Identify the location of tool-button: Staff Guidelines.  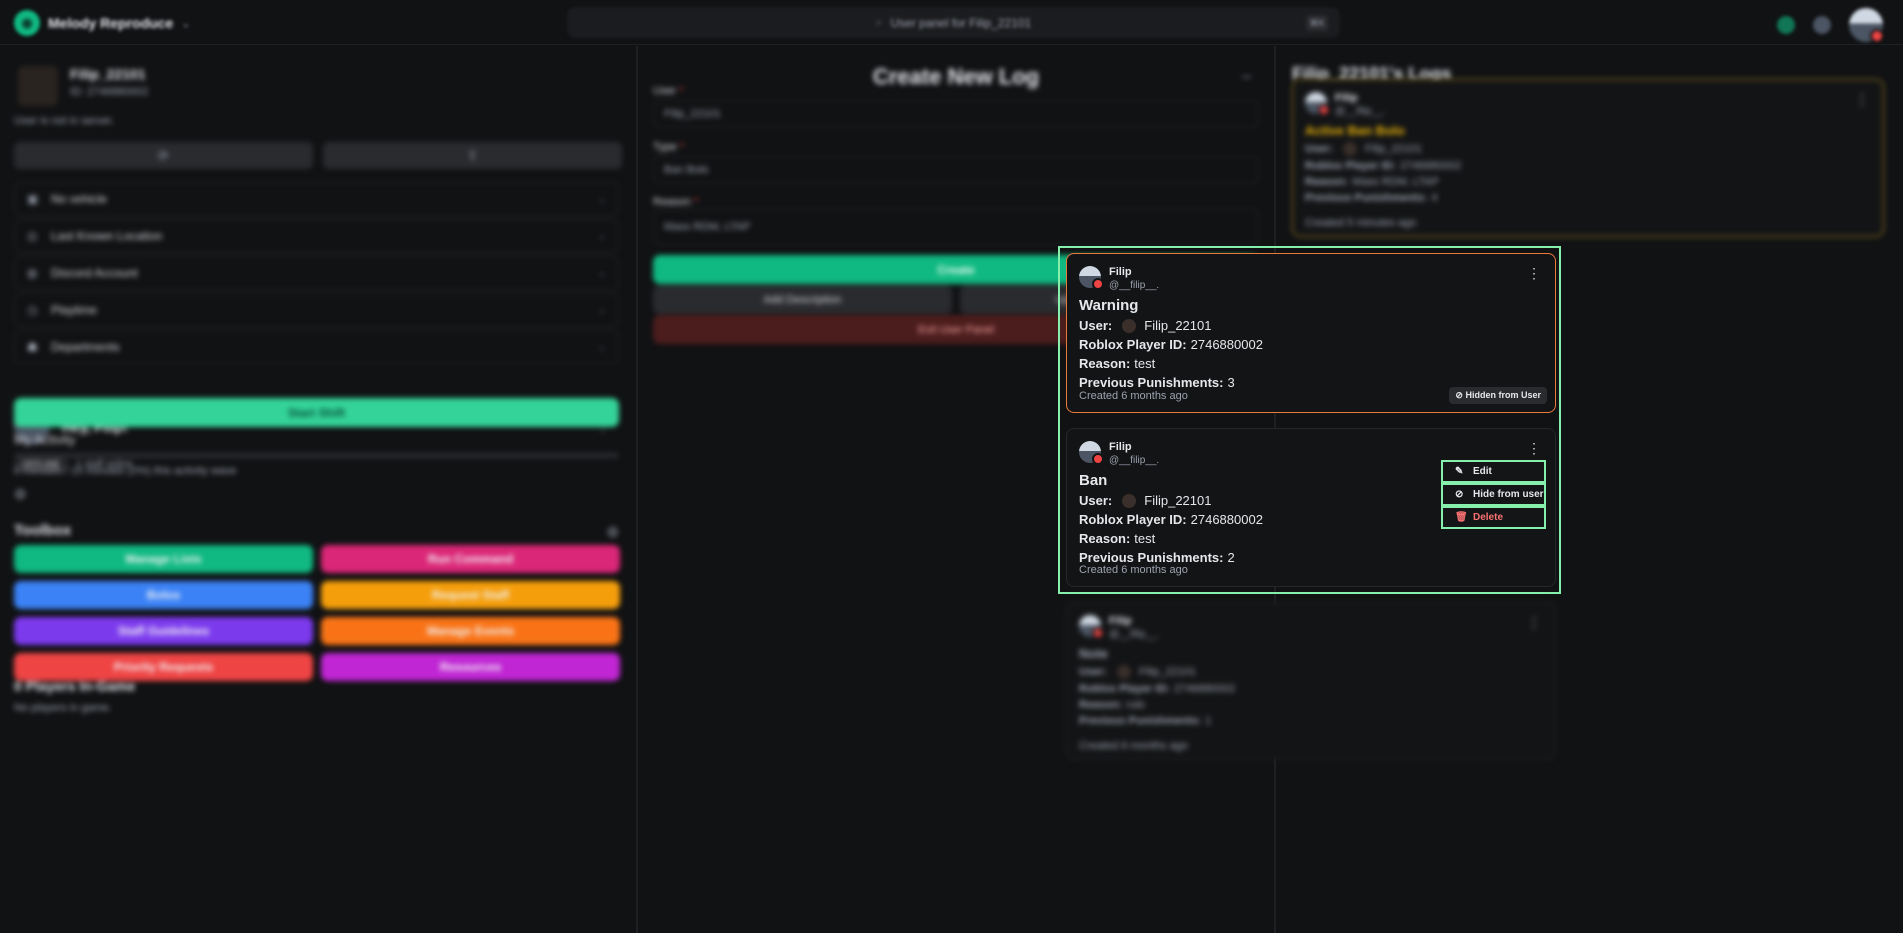
(163, 631).